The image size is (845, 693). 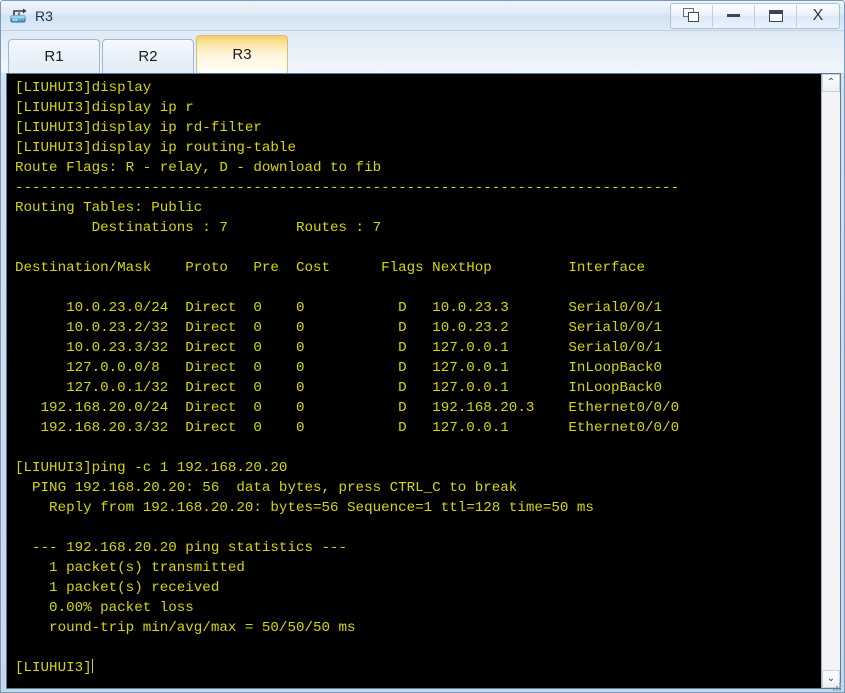 I want to click on terminal-line: [LIUHUI3]ping -c 1 192.168.20.20, so click(x=151, y=468).